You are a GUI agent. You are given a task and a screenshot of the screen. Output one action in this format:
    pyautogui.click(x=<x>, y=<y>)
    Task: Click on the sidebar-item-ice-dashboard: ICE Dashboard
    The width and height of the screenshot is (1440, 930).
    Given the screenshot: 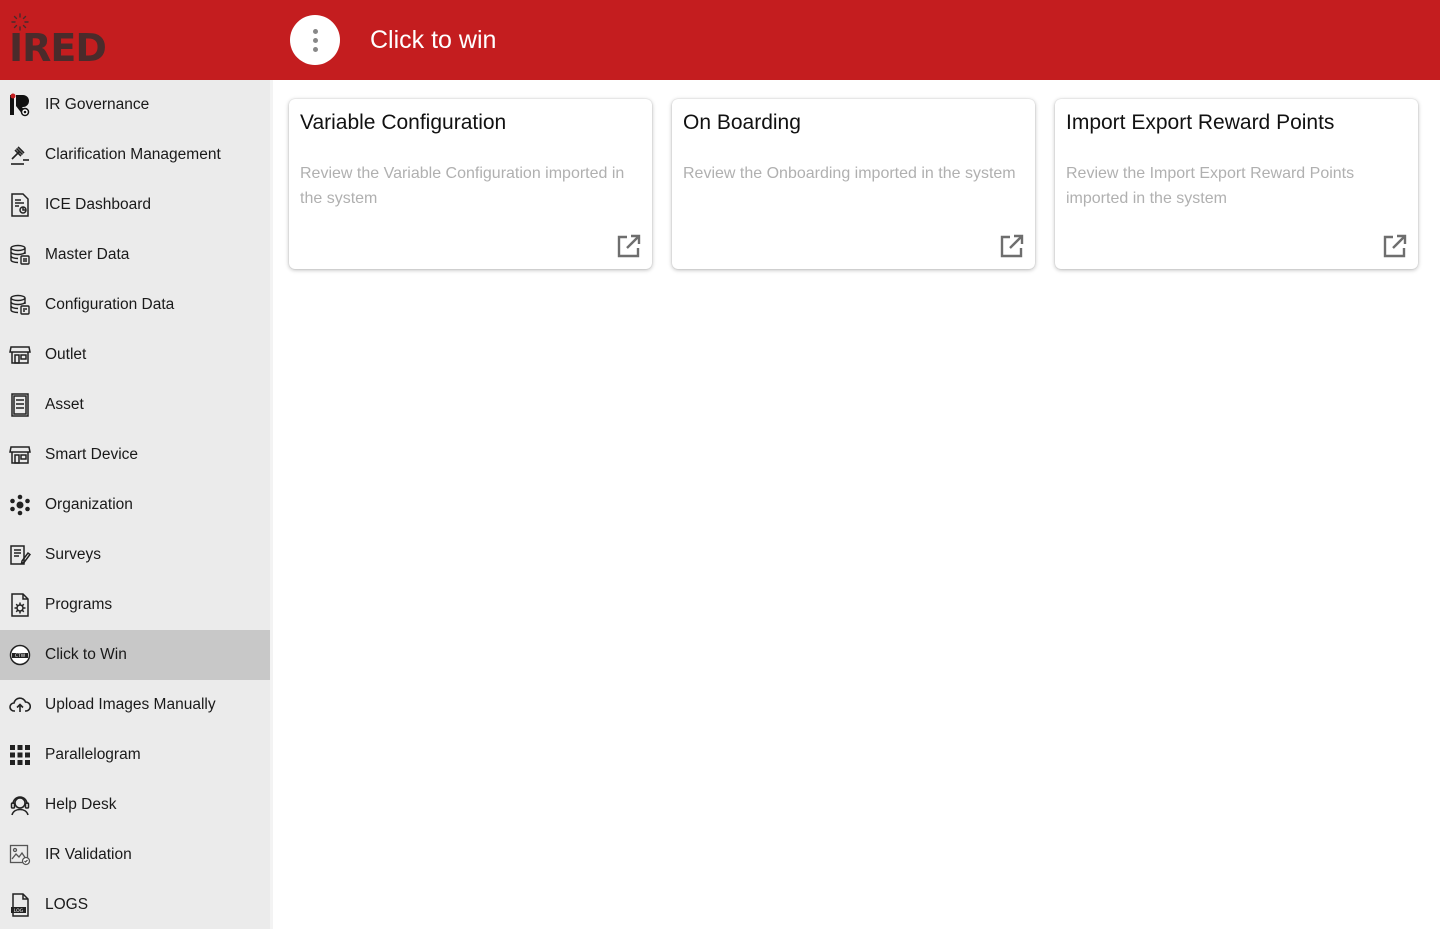 What is the action you would take?
    pyautogui.click(x=135, y=205)
    